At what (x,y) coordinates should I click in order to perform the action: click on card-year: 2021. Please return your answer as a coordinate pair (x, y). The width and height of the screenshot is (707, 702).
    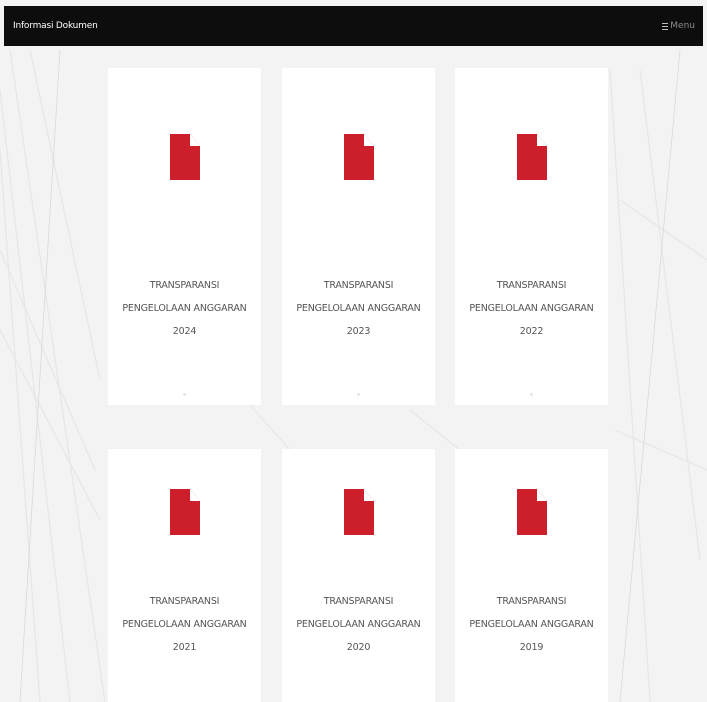
    Looking at the image, I should click on (184, 647).